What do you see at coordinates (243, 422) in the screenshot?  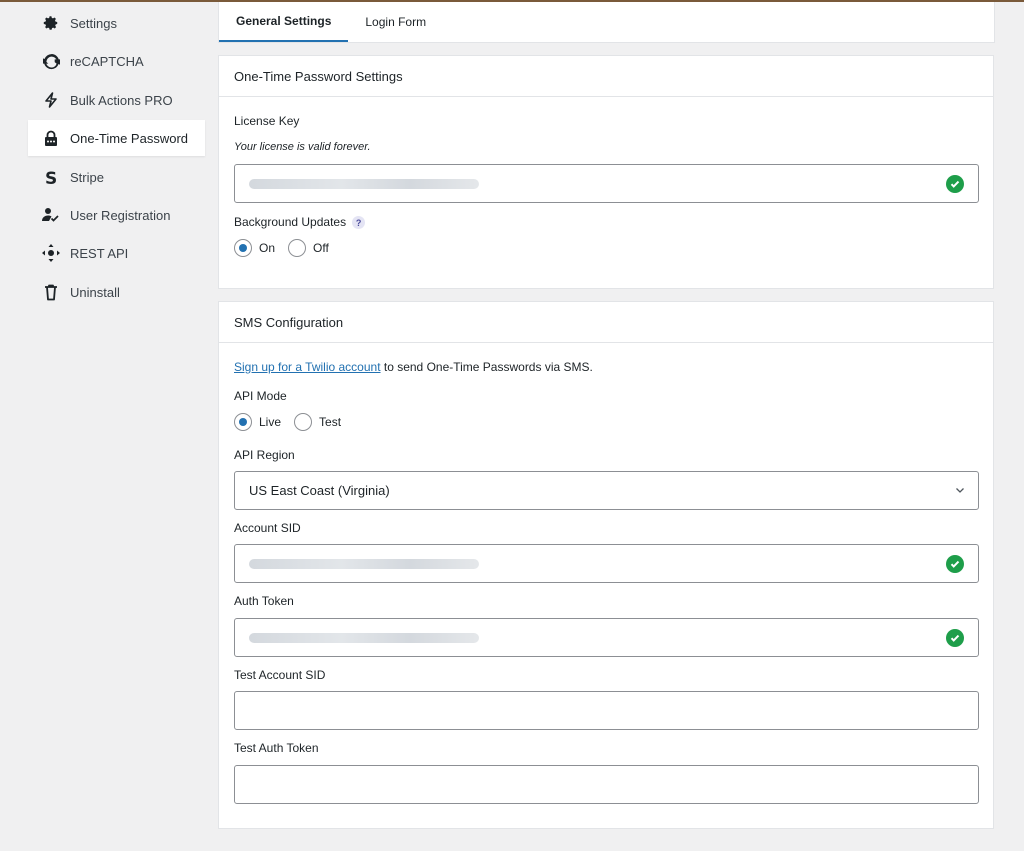 I see `radio-live` at bounding box center [243, 422].